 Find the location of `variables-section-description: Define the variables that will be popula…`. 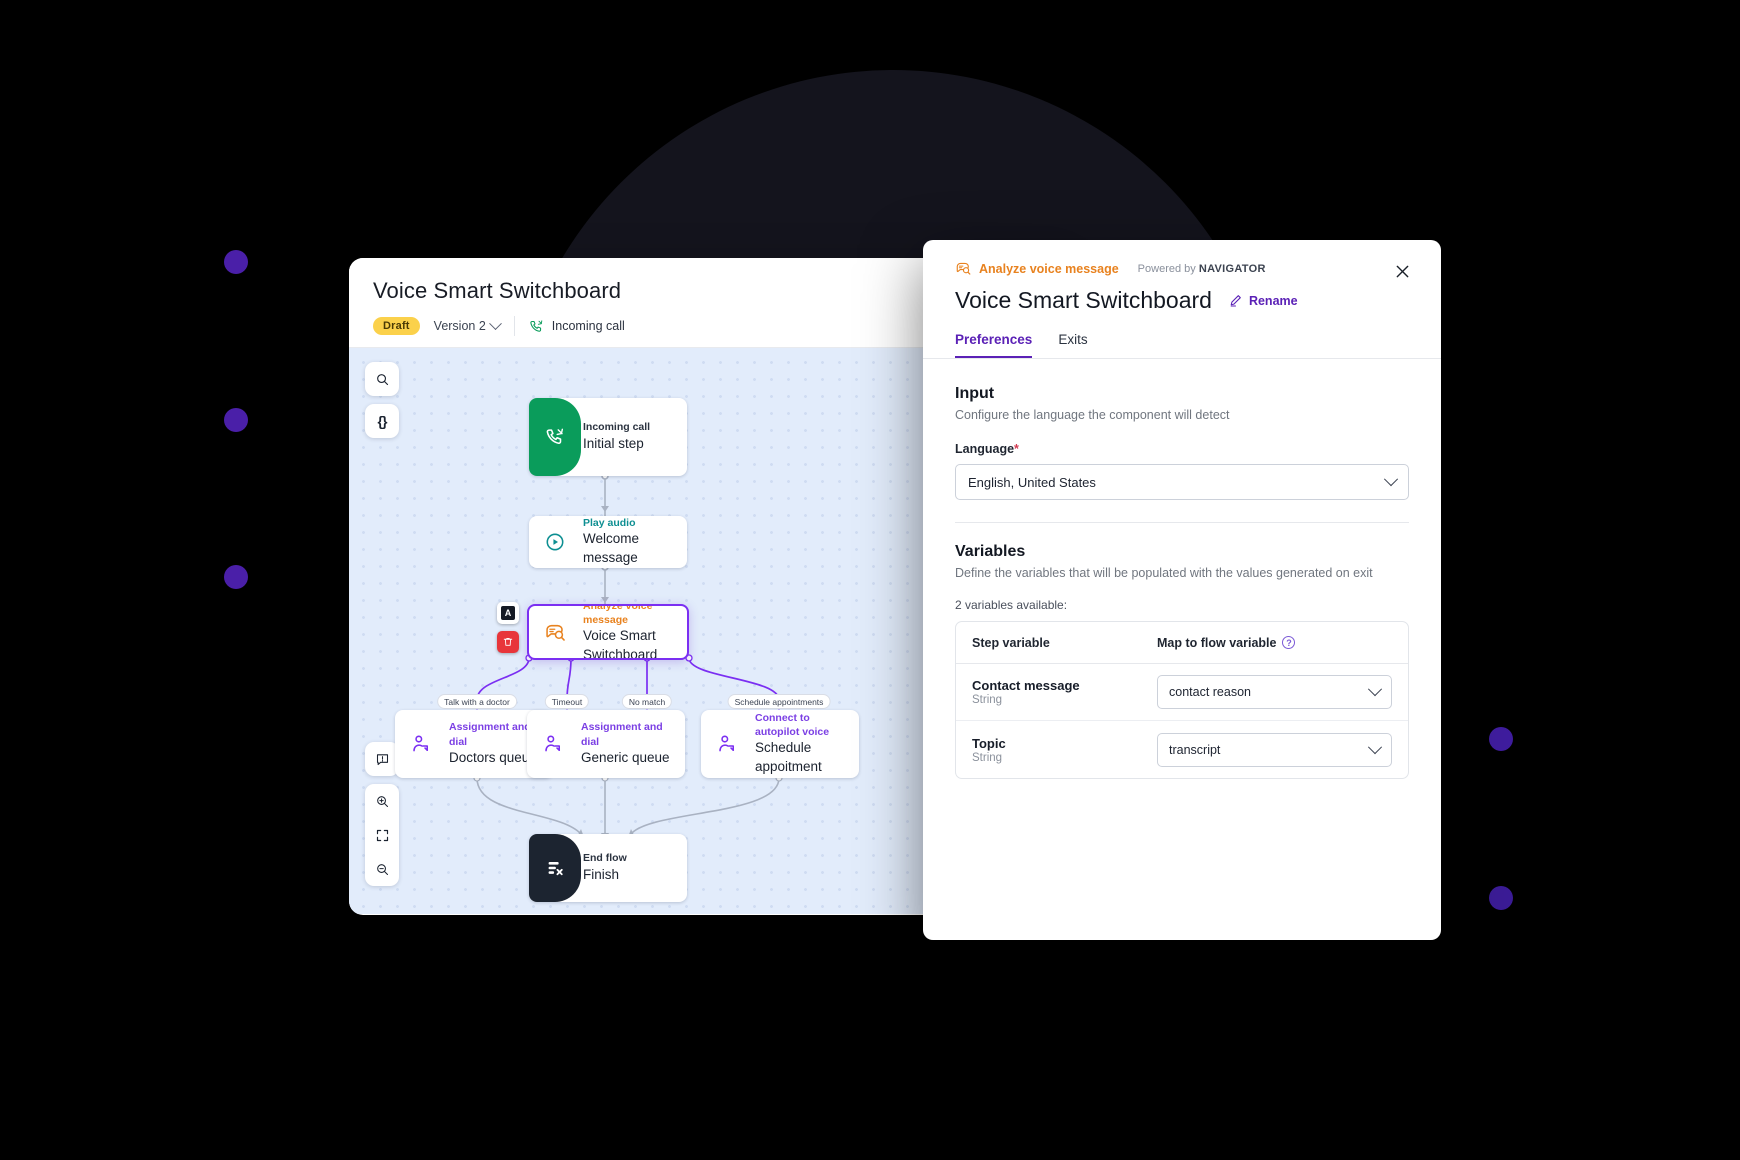

variables-section-description: Define the variables that will be popula… is located at coordinates (1164, 573).